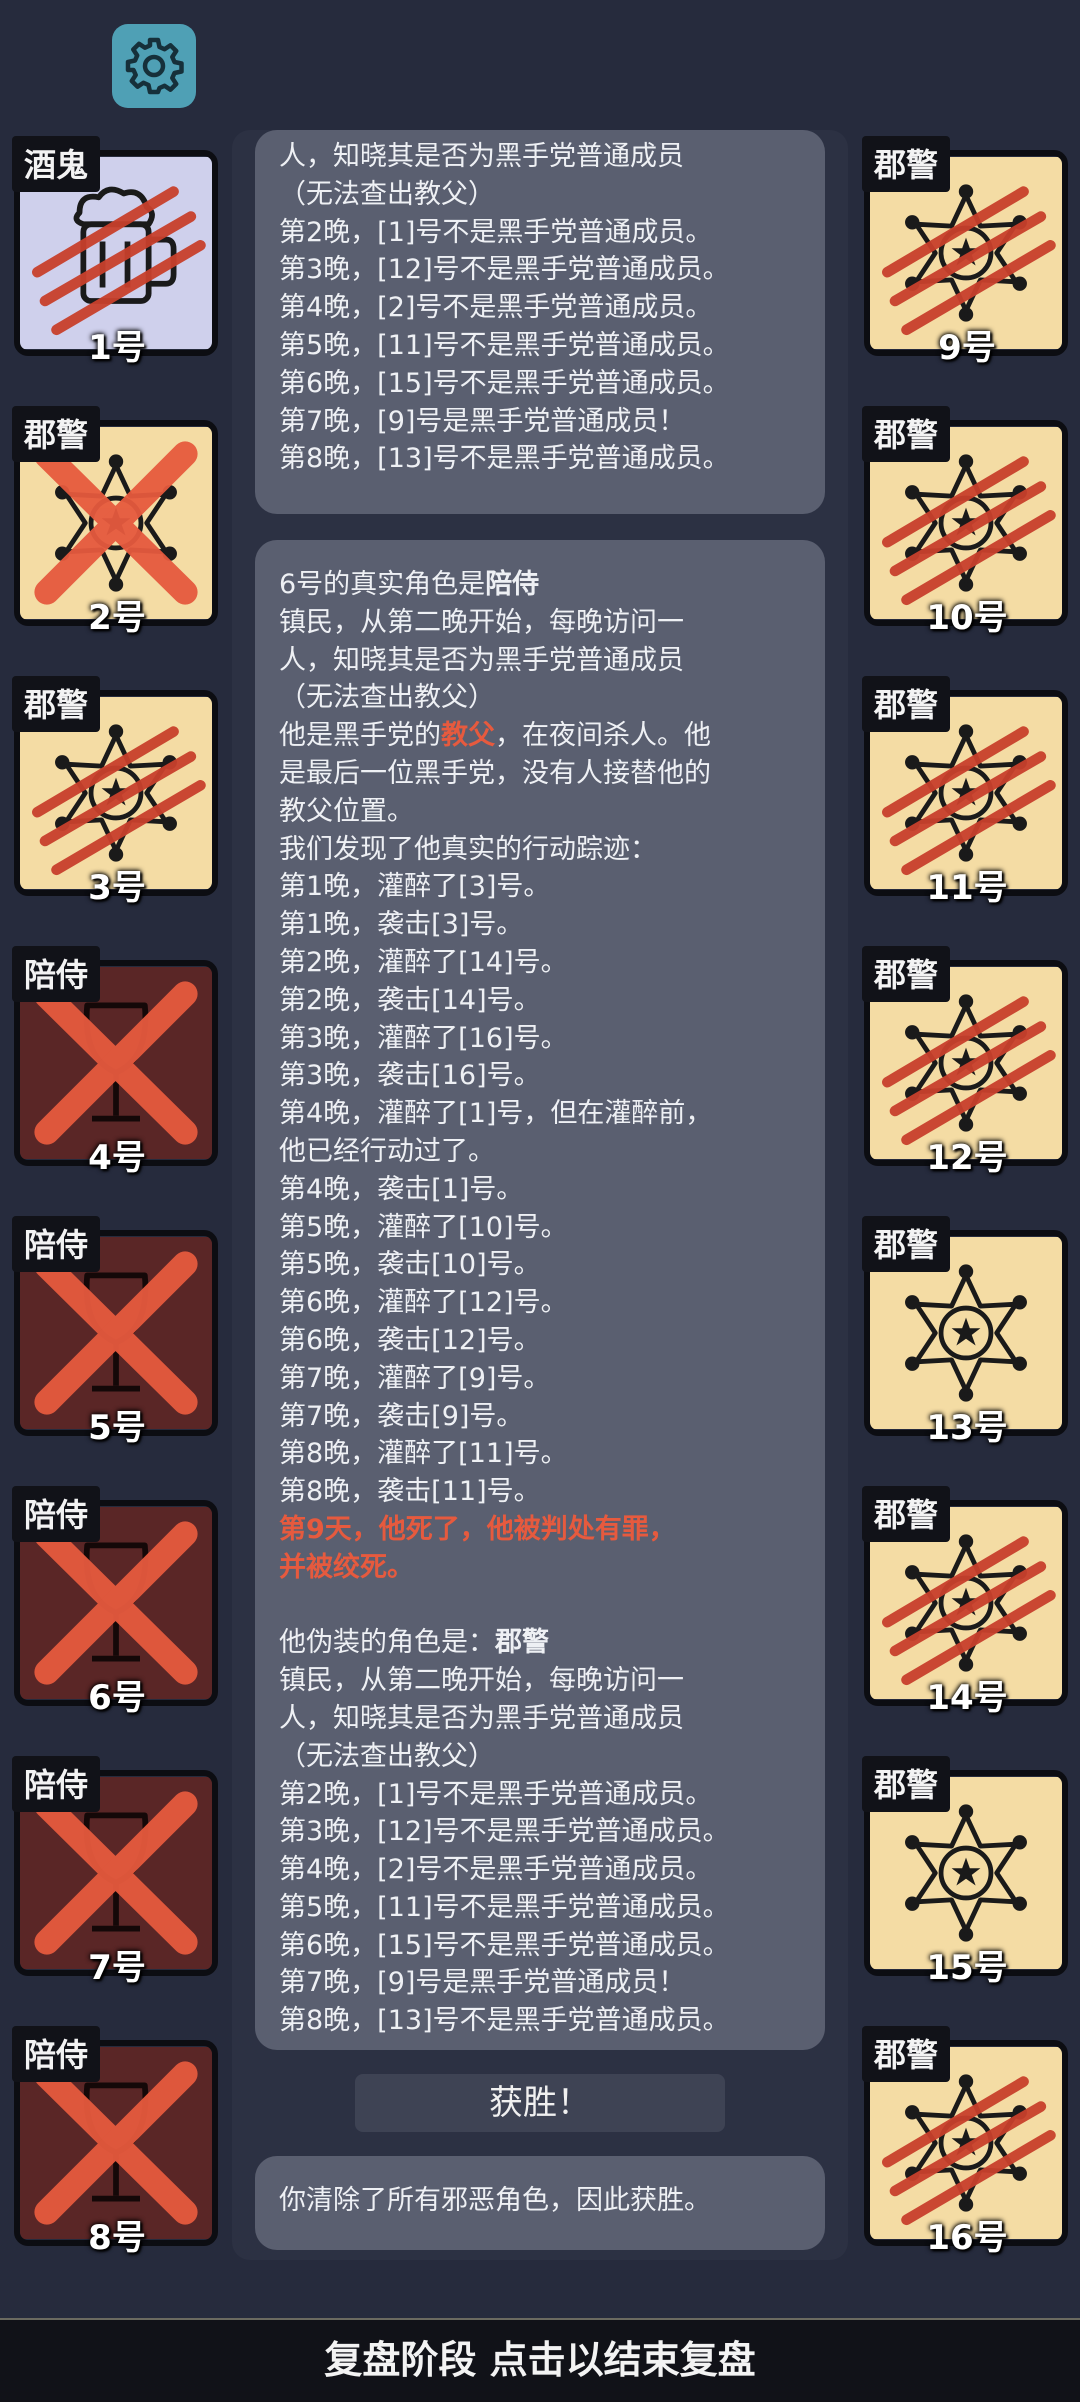 This screenshot has width=1080, height=2402. Describe the element at coordinates (967, 1628) in the screenshot. I see `player-card: 郡警 14号` at that location.